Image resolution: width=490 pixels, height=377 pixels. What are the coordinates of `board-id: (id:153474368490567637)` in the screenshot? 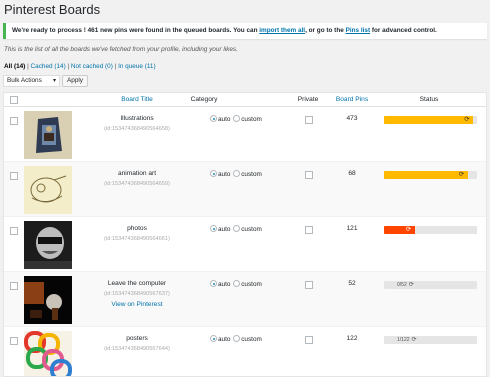 It's located at (137, 294).